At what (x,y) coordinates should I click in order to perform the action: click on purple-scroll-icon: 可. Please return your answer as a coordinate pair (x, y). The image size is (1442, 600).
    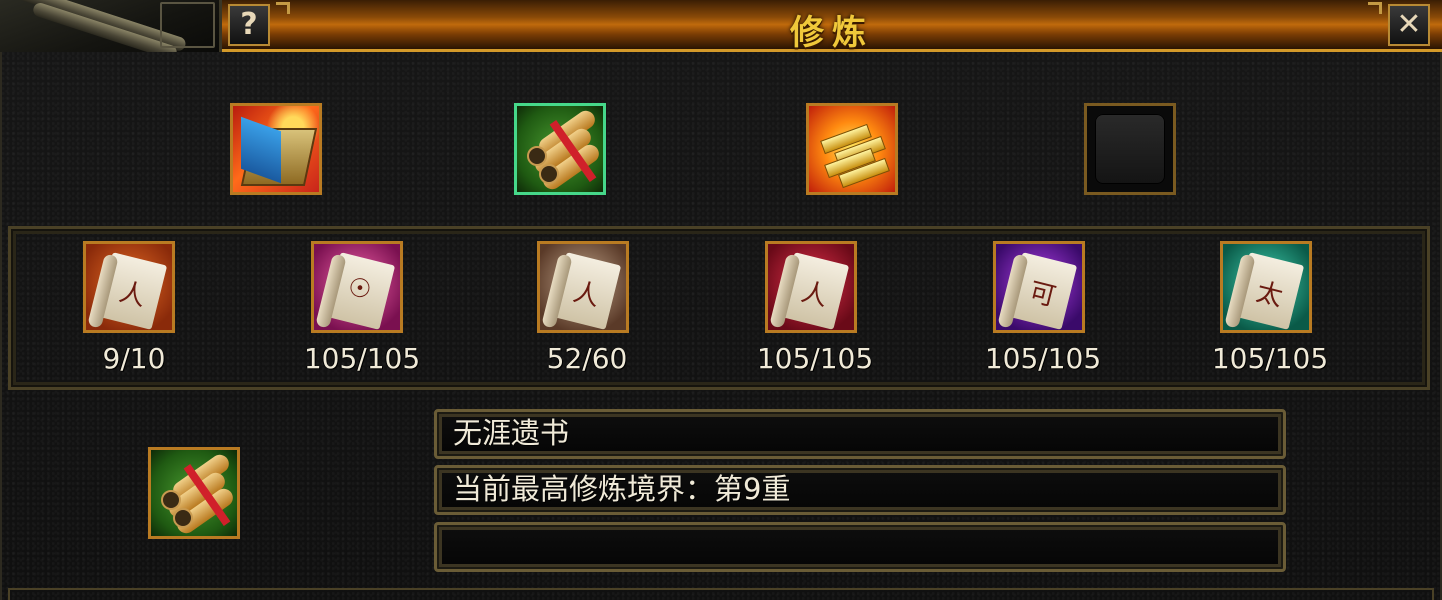
    Looking at the image, I should click on (1039, 287).